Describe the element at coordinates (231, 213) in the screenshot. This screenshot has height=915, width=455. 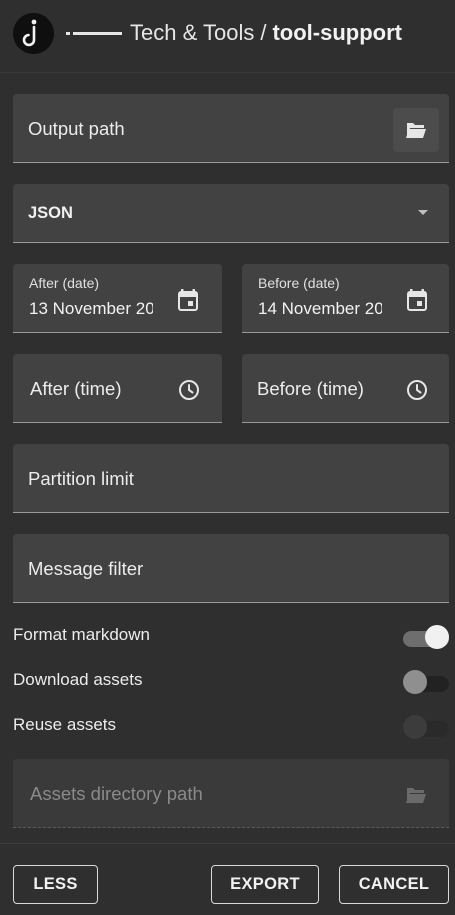
I see `format-select: JSON` at that location.